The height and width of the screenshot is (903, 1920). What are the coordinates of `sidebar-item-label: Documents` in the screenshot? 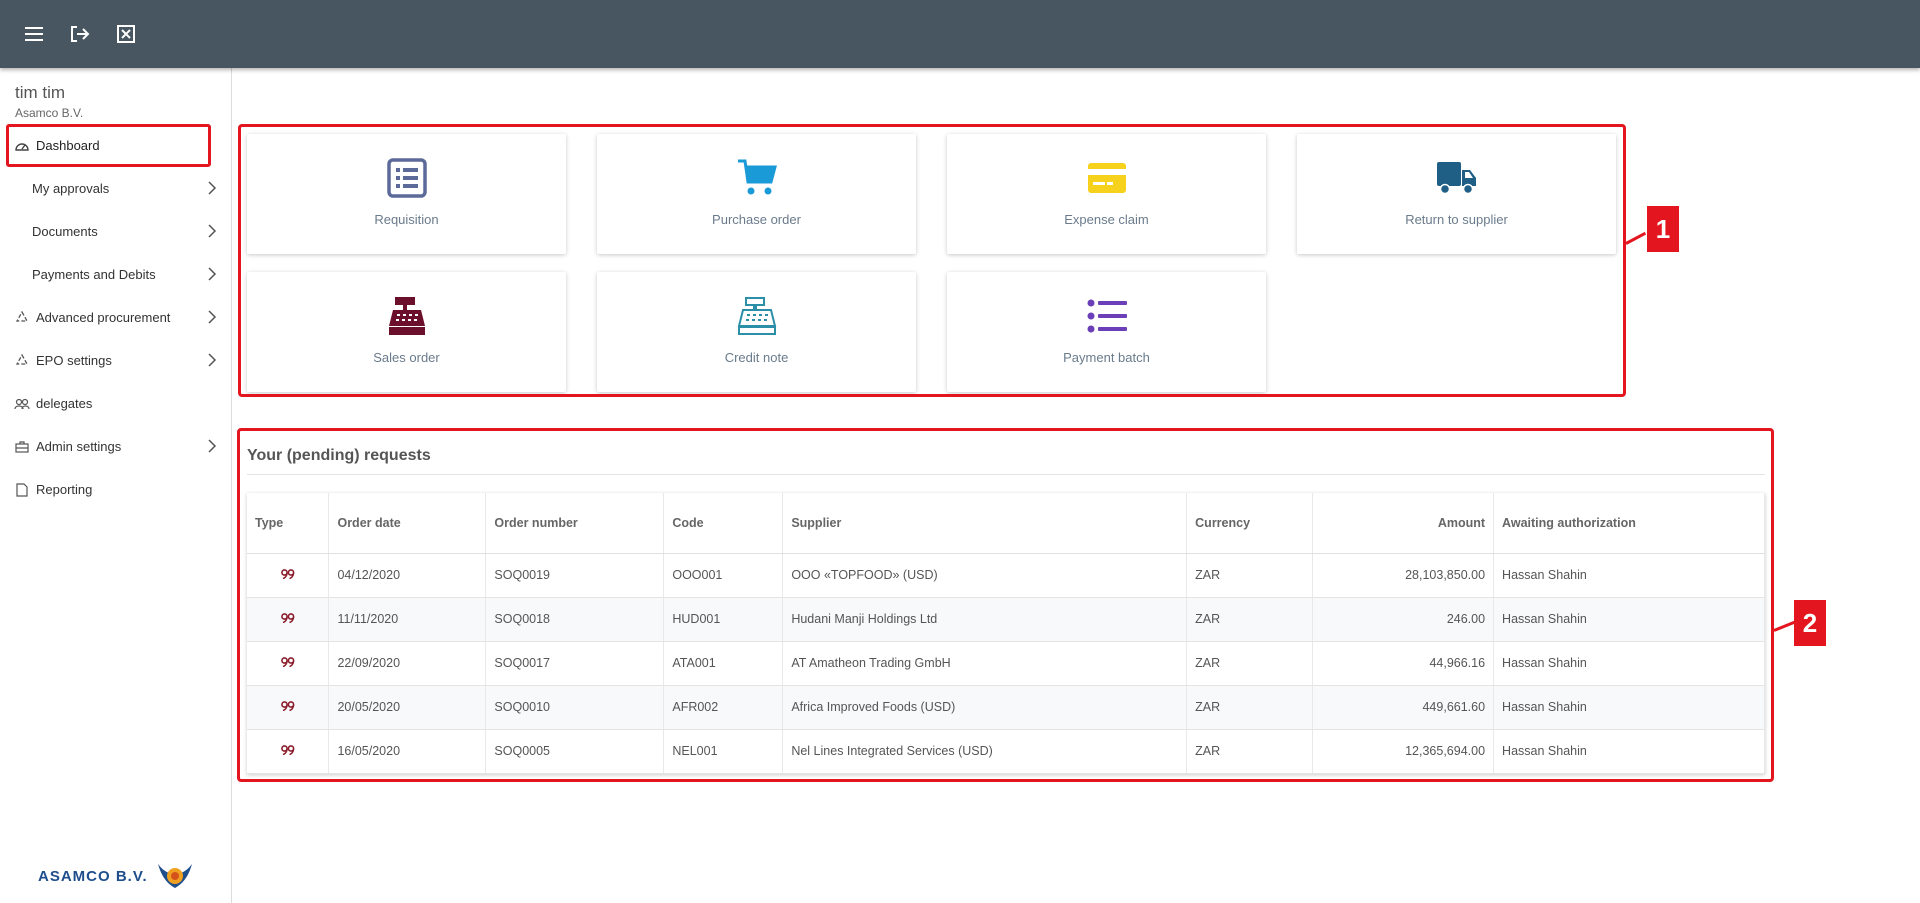 It's located at (65, 231).